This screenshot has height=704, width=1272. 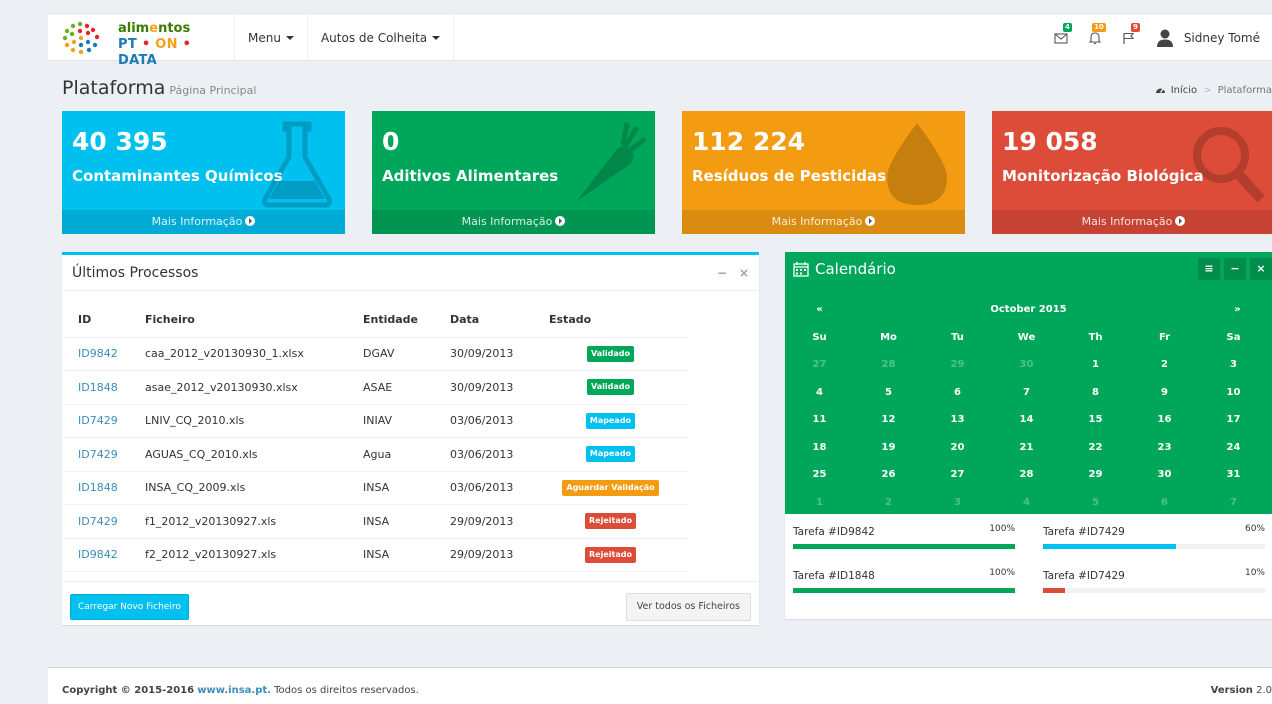 I want to click on breadcrumb-home: Início, so click(x=1184, y=90).